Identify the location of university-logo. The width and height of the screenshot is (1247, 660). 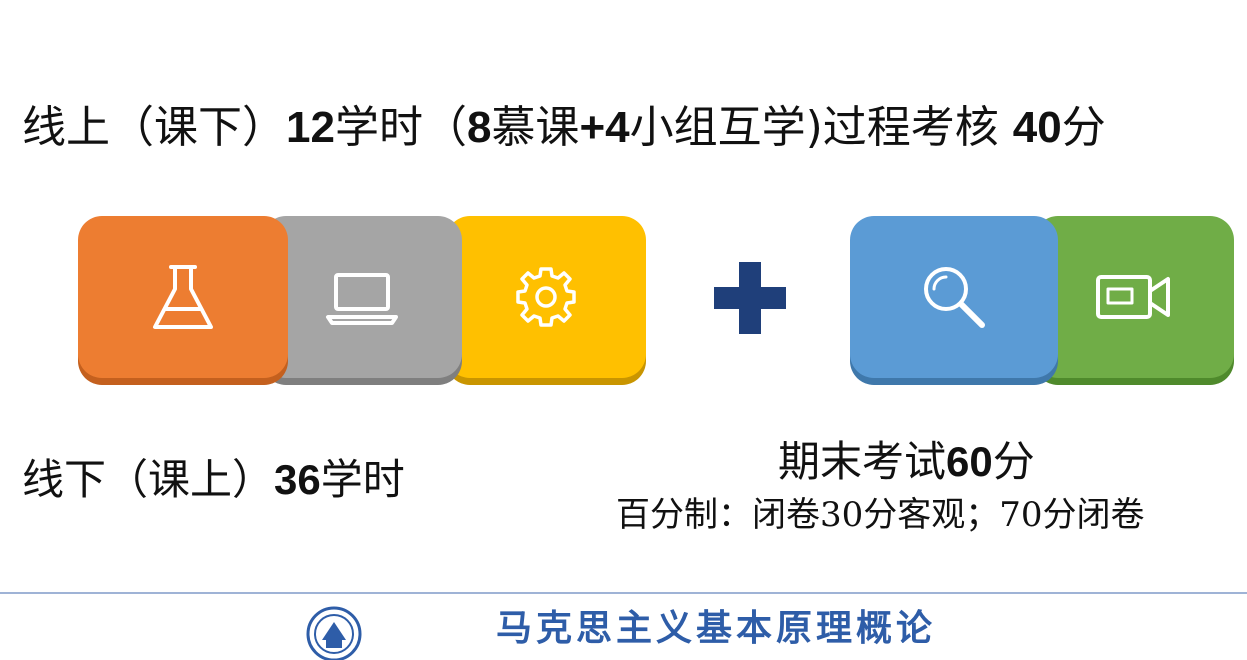
(334, 633).